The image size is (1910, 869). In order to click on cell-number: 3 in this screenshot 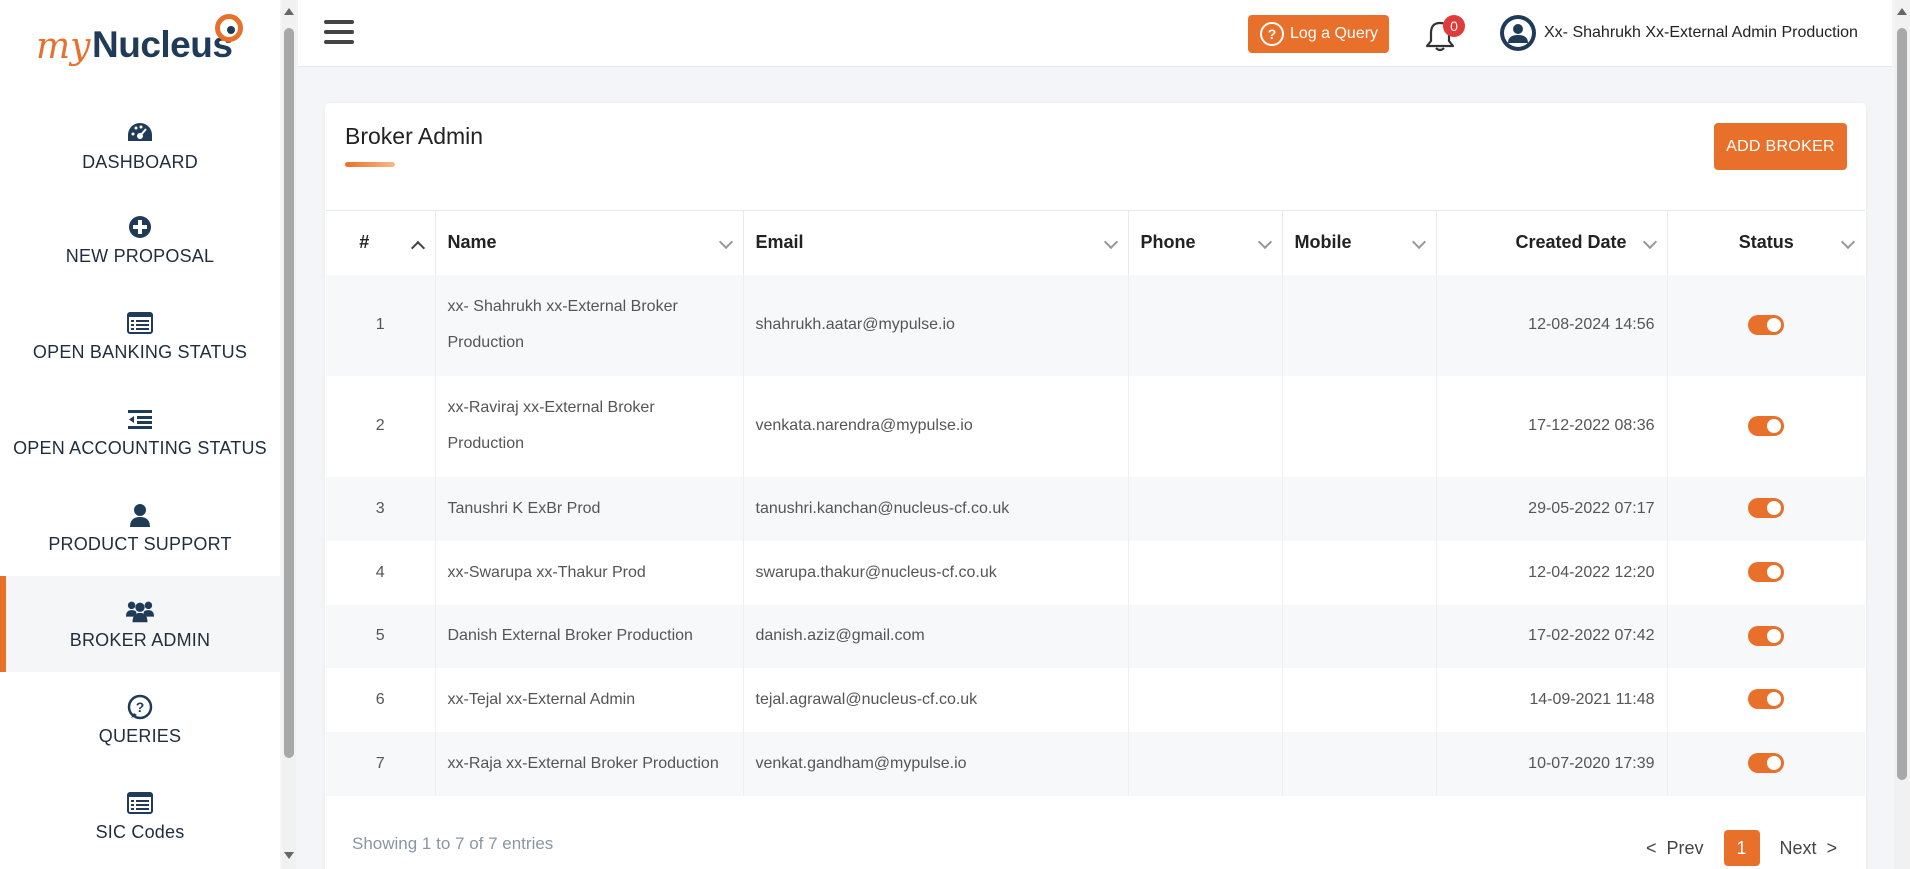, I will do `click(381, 508)`.